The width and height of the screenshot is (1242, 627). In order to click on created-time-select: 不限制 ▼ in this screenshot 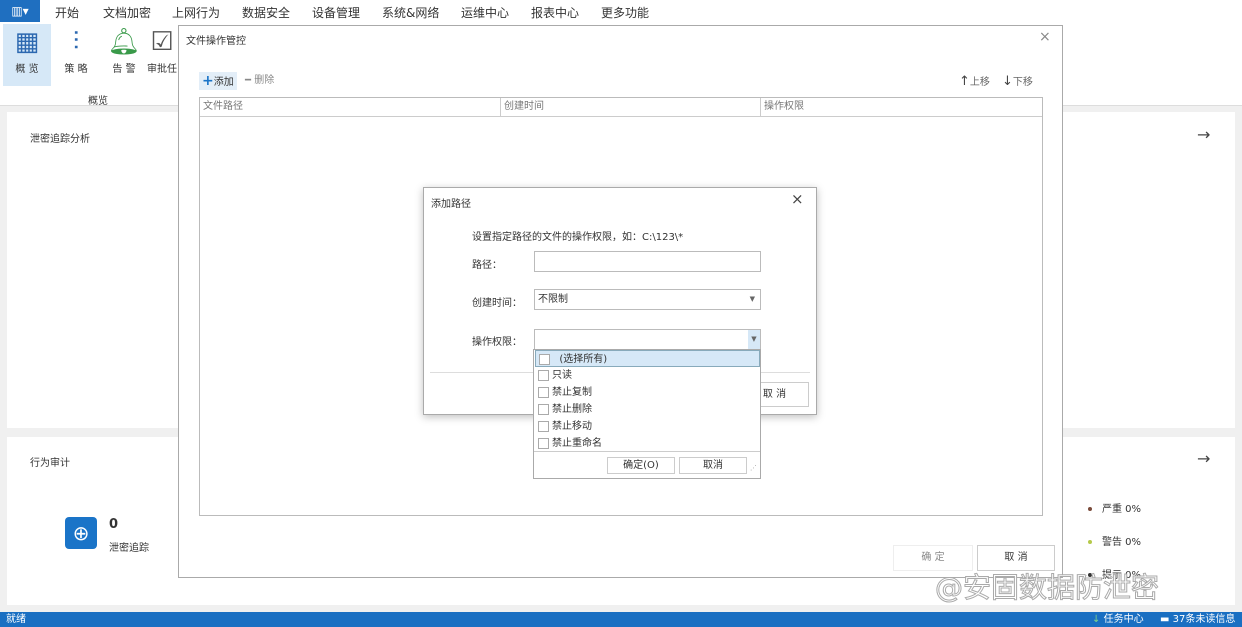, I will do `click(647, 299)`.